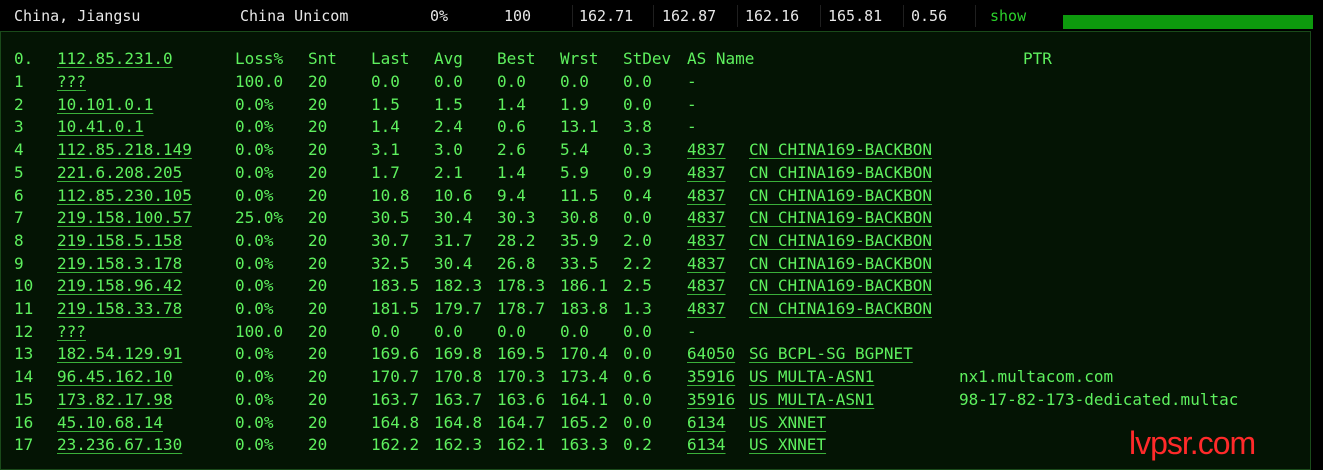 The width and height of the screenshot is (1323, 470). What do you see at coordinates (584, 377) in the screenshot?
I see `hop-worst: 173.4` at bounding box center [584, 377].